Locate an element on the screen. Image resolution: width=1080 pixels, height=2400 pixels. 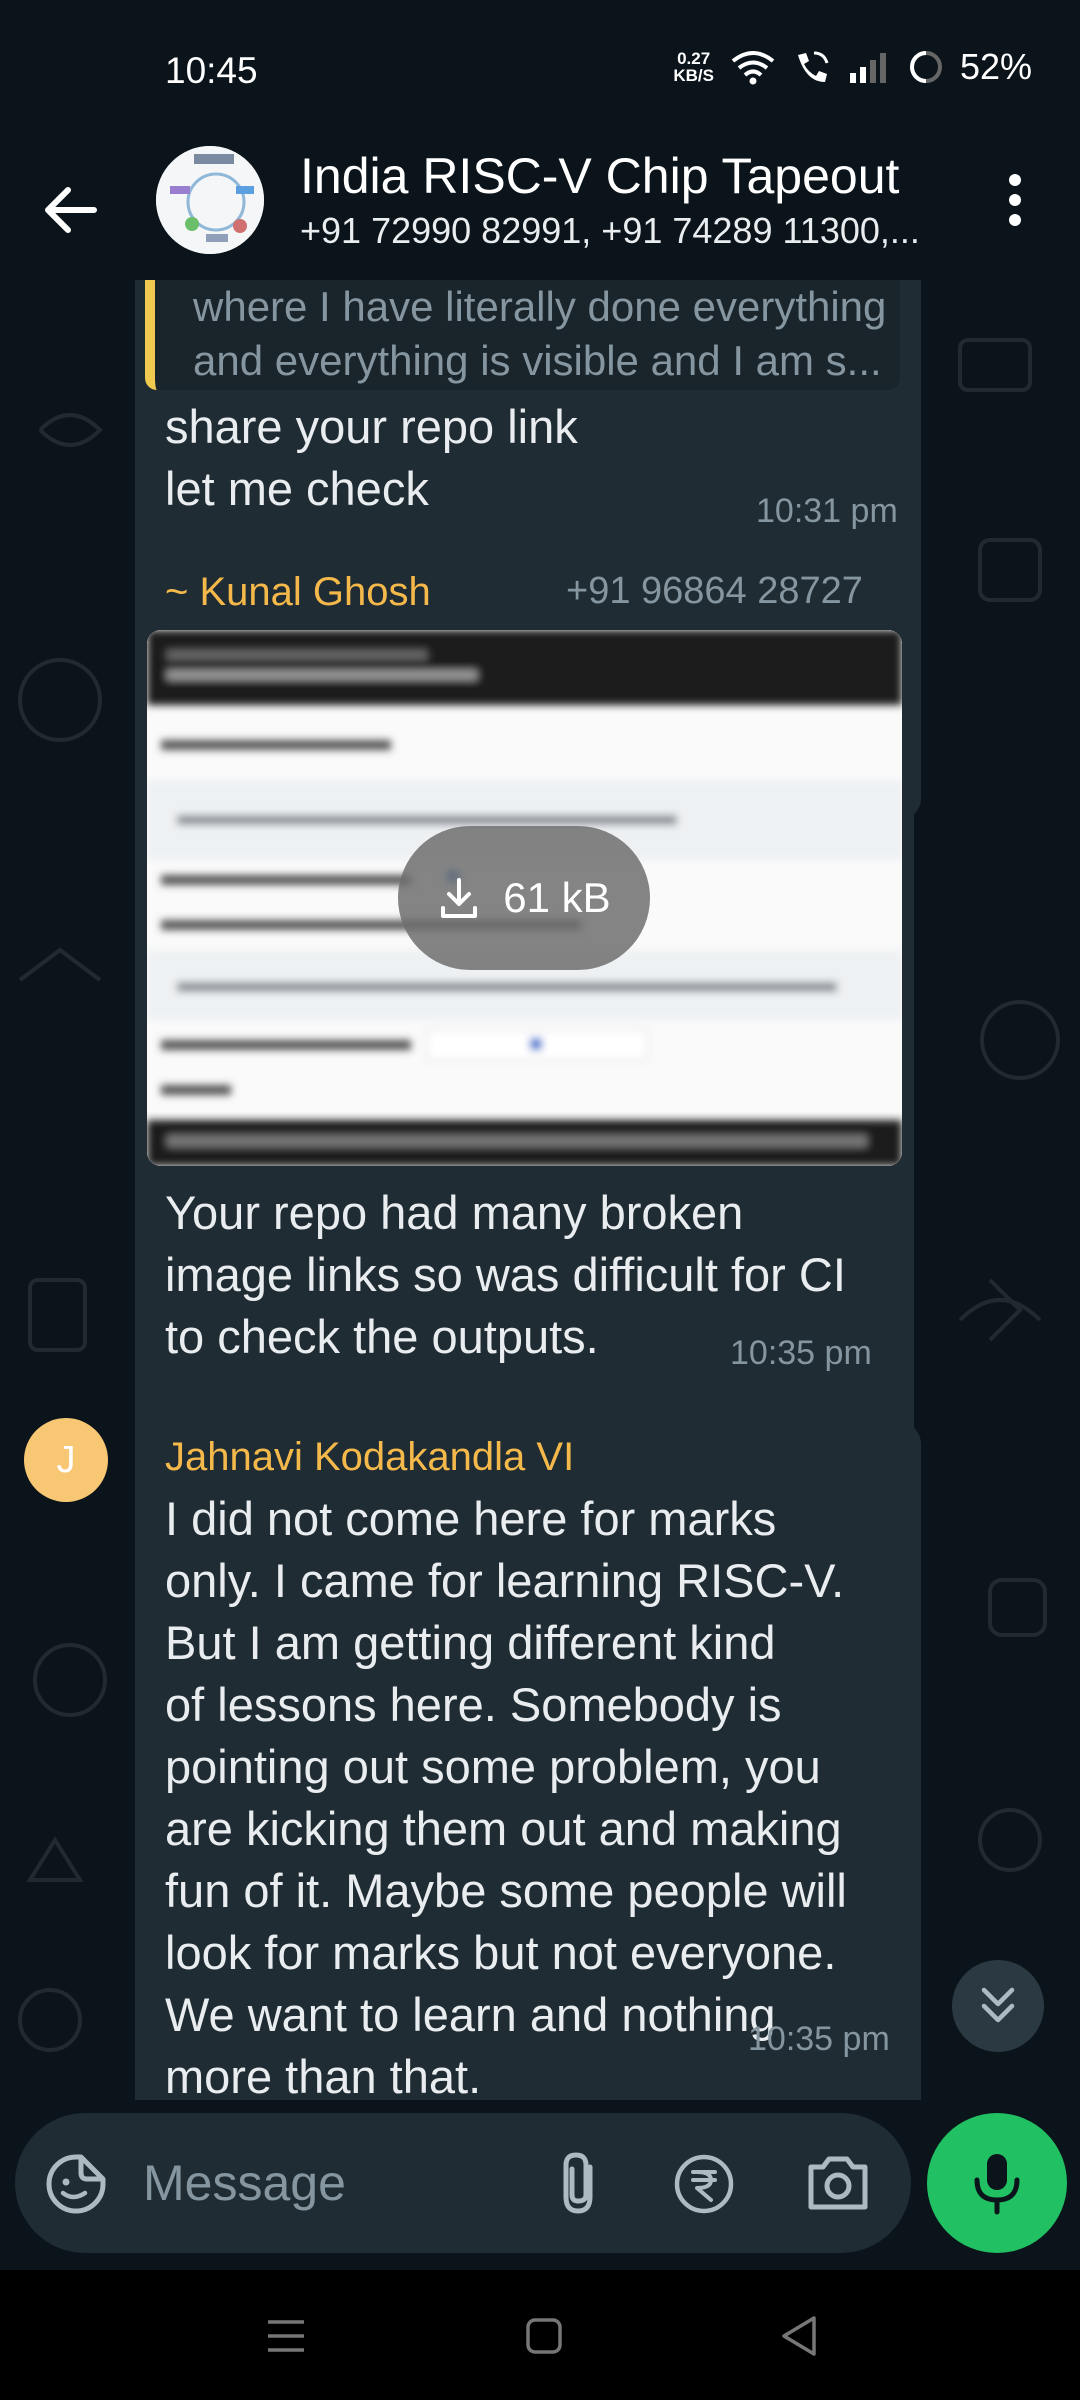
sender-avatar: J is located at coordinates (66, 1460).